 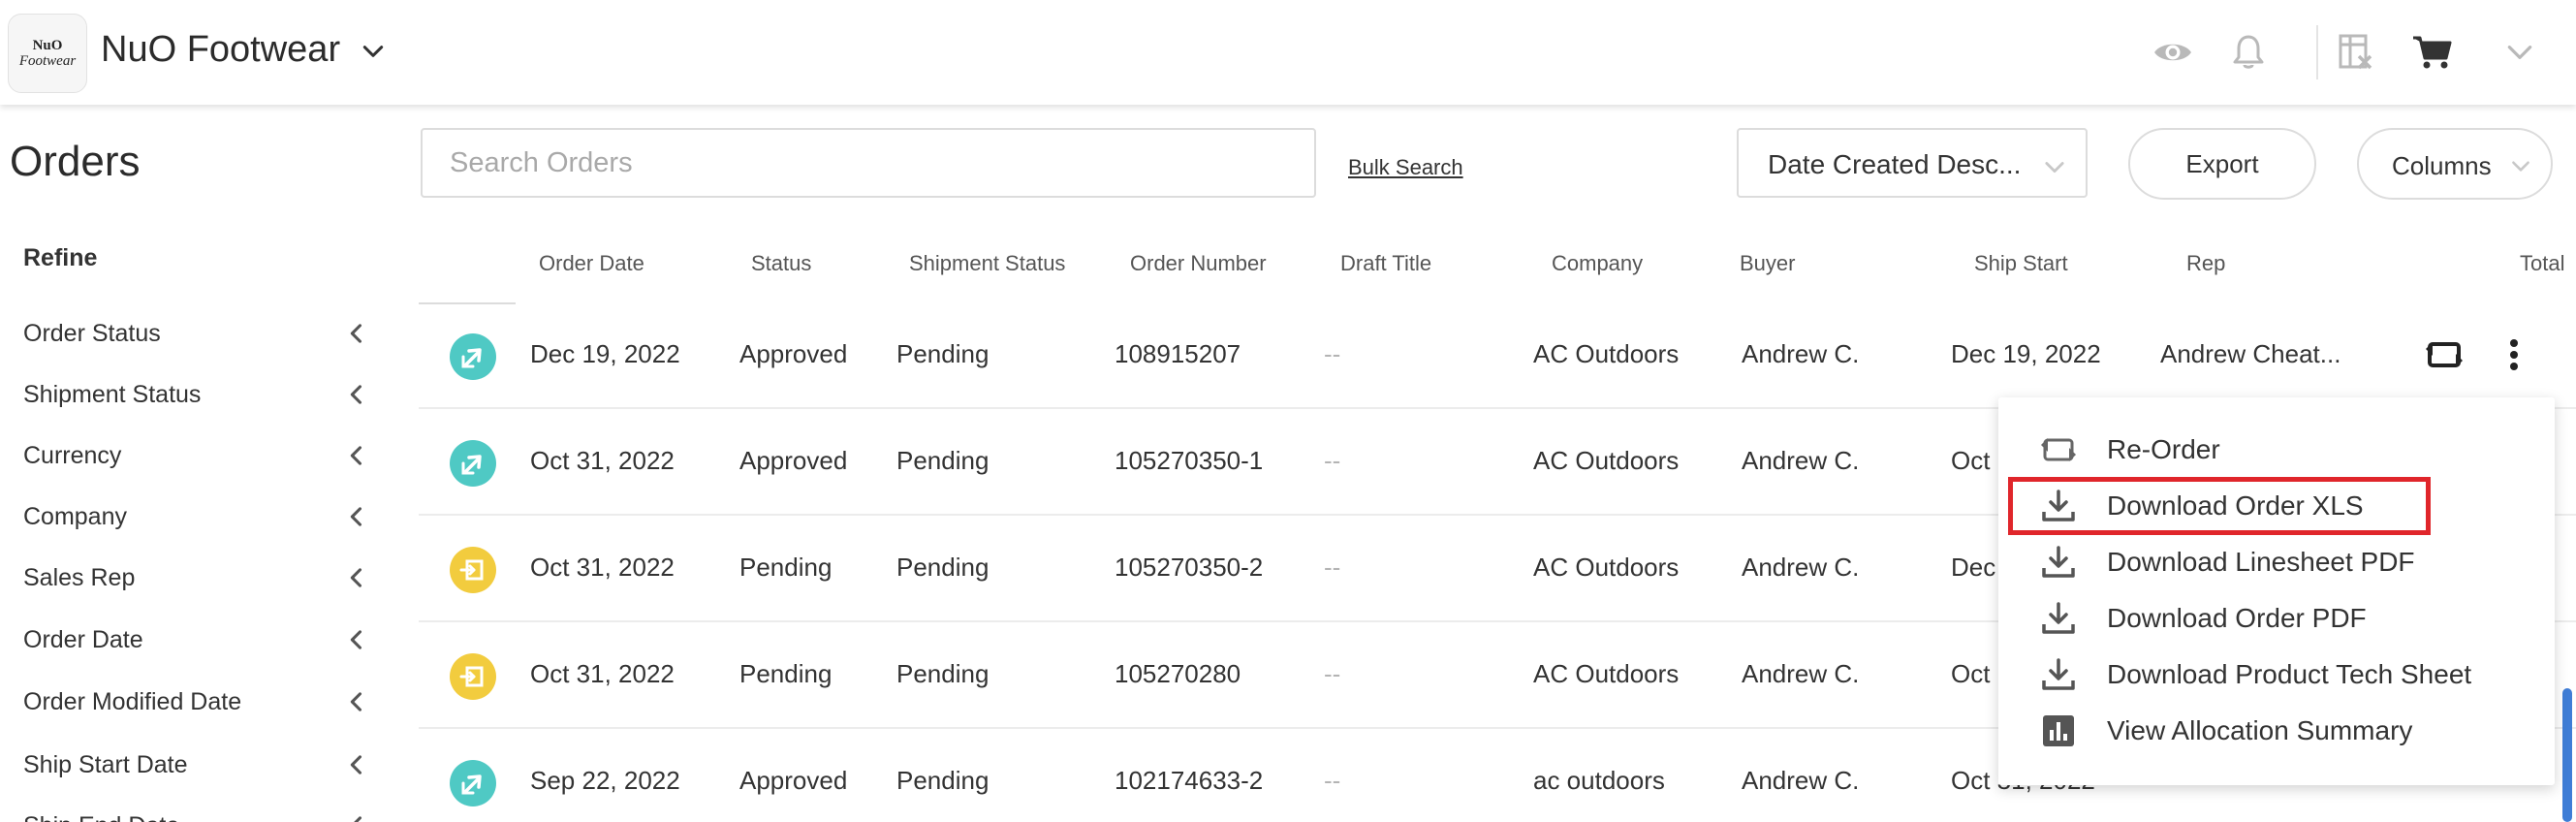 What do you see at coordinates (83, 639) in the screenshot?
I see `filter-label: Order Date` at bounding box center [83, 639].